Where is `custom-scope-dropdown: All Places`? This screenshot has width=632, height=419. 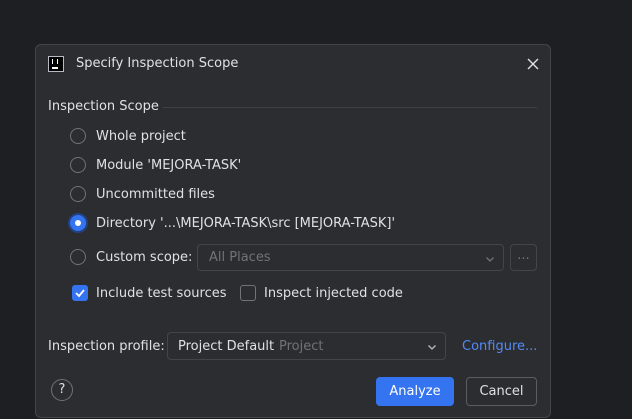
custom-scope-dropdown: All Places is located at coordinates (350, 257).